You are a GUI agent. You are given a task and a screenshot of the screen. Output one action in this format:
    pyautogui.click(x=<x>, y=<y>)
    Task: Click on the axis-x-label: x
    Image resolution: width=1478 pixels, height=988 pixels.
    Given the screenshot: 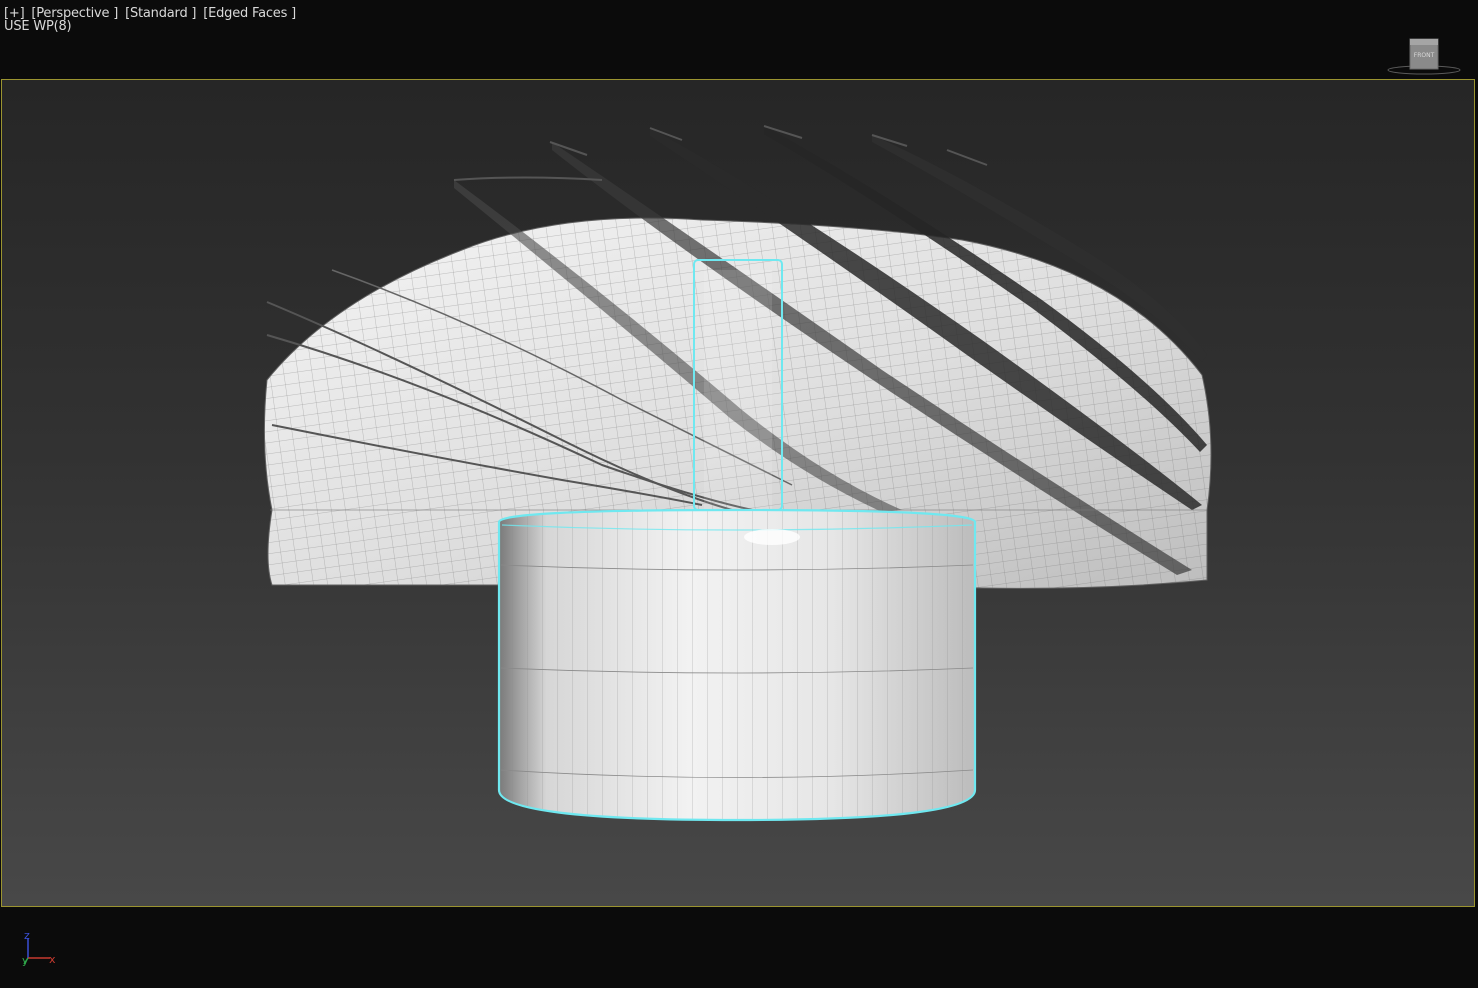 What is the action you would take?
    pyautogui.click(x=52, y=959)
    